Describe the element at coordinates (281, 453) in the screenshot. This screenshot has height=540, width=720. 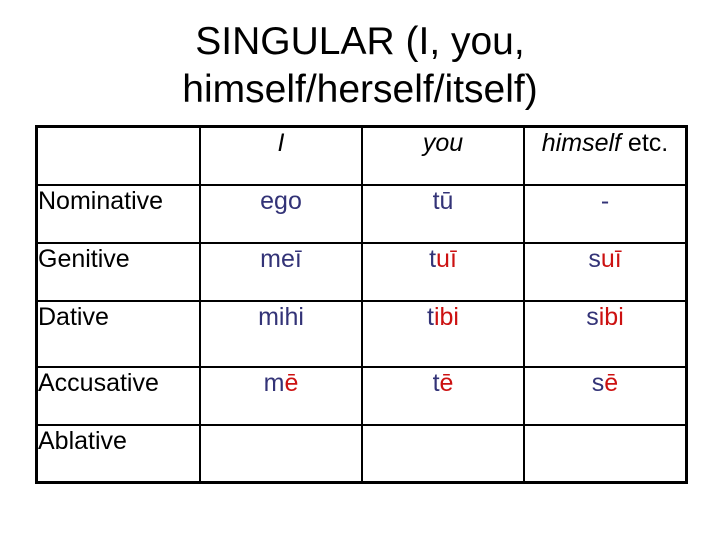
I see `form-cell-I` at that location.